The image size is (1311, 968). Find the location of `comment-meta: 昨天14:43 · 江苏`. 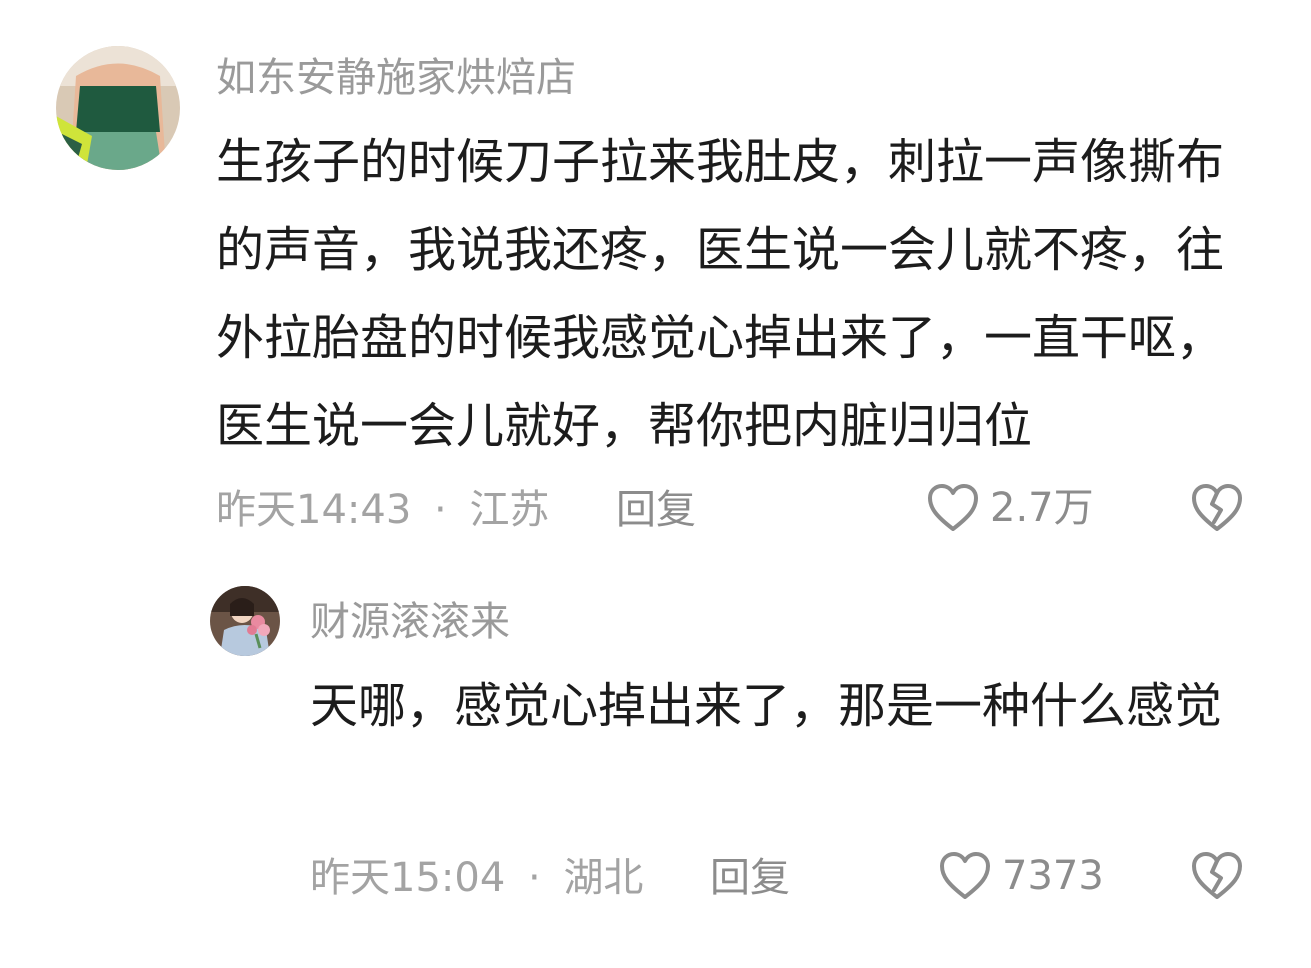

comment-meta: 昨天14:43 · 江苏 is located at coordinates (382, 510).